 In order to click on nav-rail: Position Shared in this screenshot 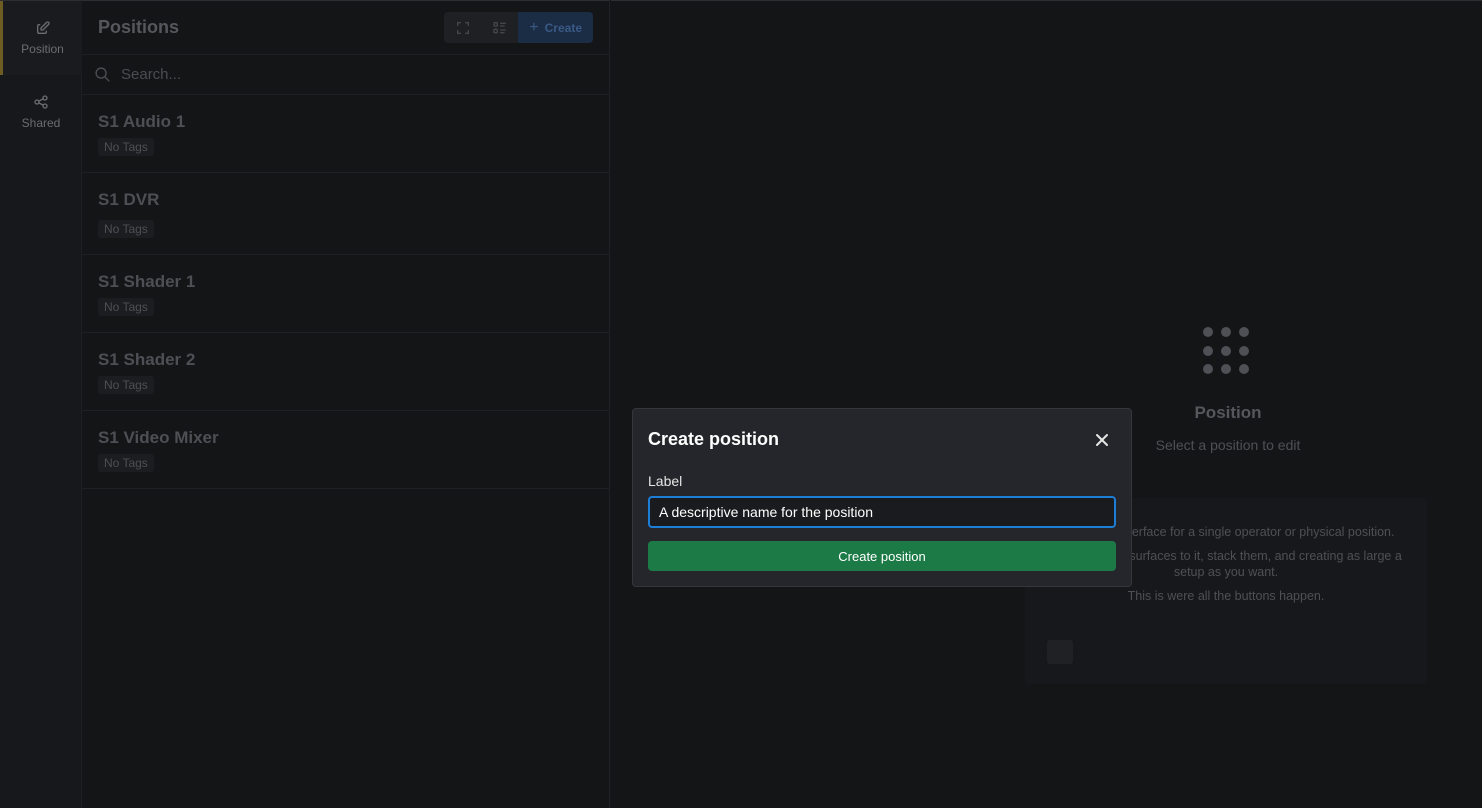, I will do `click(41, 404)`.